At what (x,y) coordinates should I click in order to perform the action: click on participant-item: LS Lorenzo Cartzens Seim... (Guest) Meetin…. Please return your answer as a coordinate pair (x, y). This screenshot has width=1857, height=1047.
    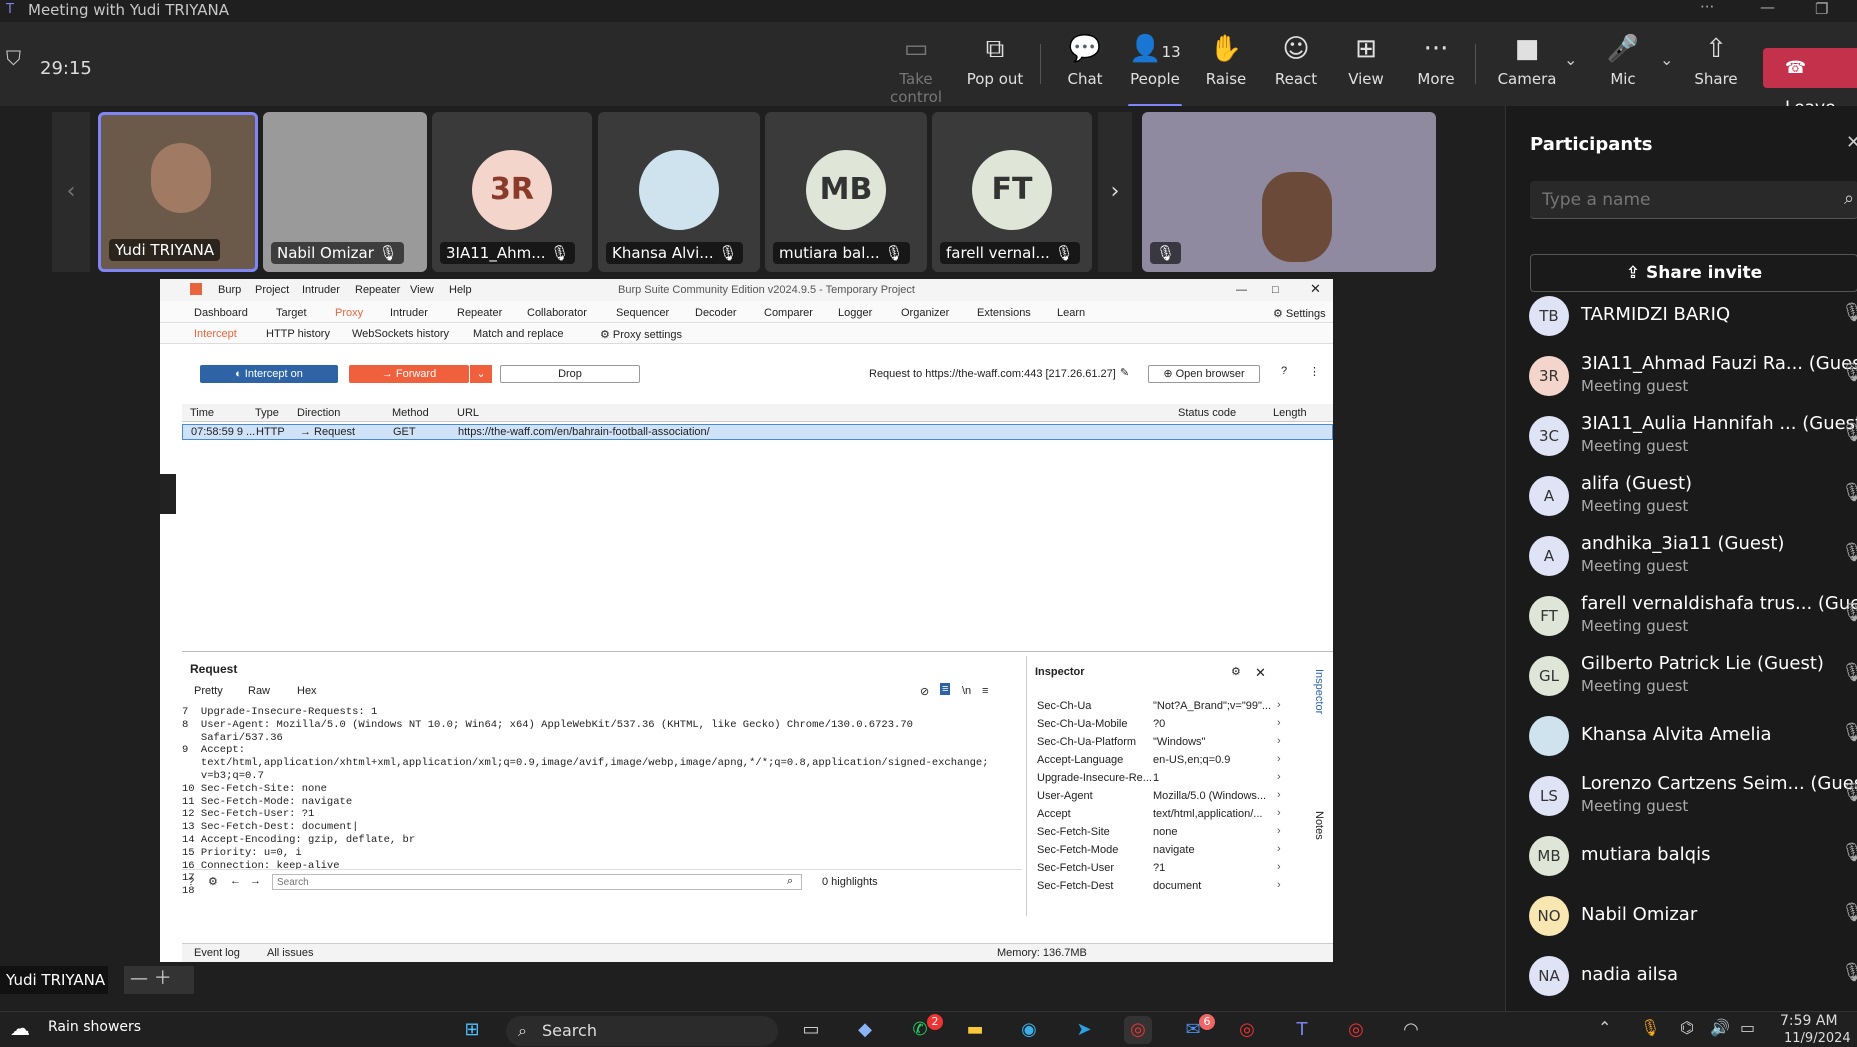
    Looking at the image, I should click on (1693, 796).